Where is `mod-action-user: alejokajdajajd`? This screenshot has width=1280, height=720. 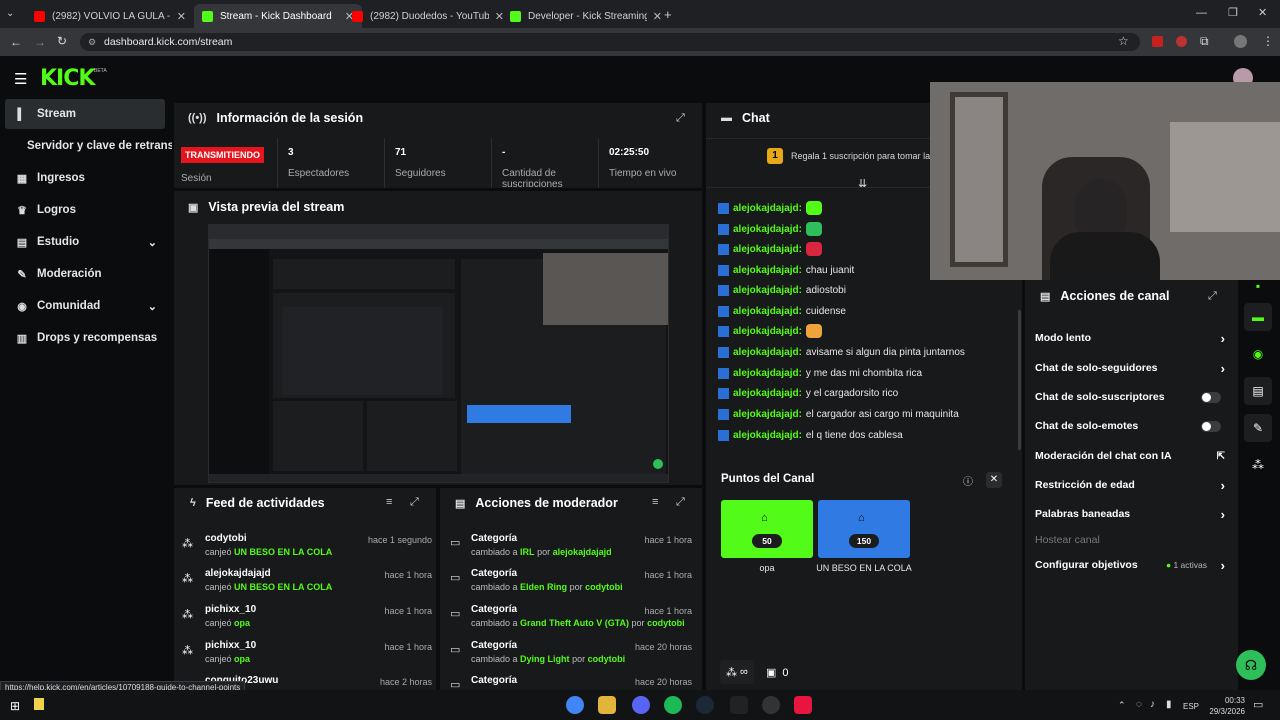
mod-action-user: alejokajdajajd is located at coordinates (582, 552).